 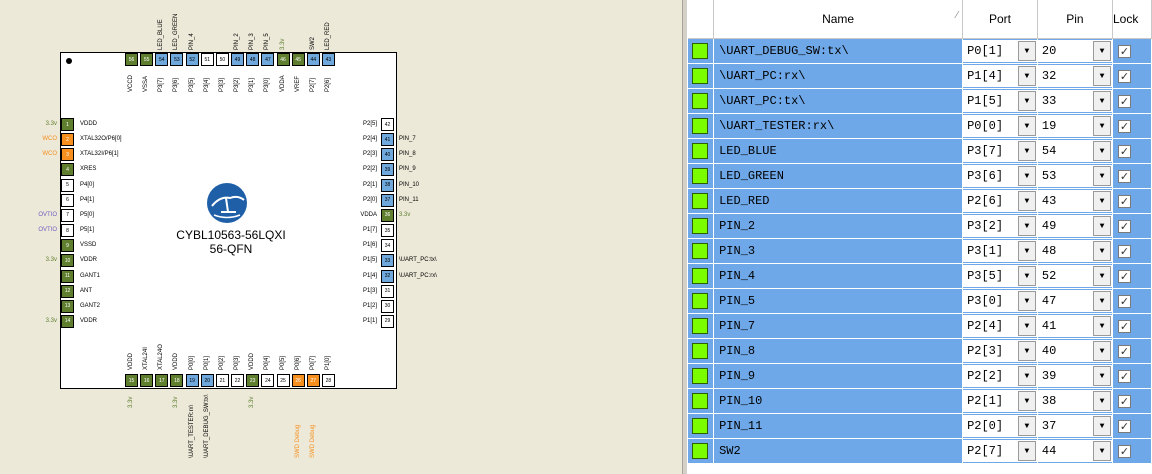 I want to click on pin-32: 32, so click(x=387, y=276).